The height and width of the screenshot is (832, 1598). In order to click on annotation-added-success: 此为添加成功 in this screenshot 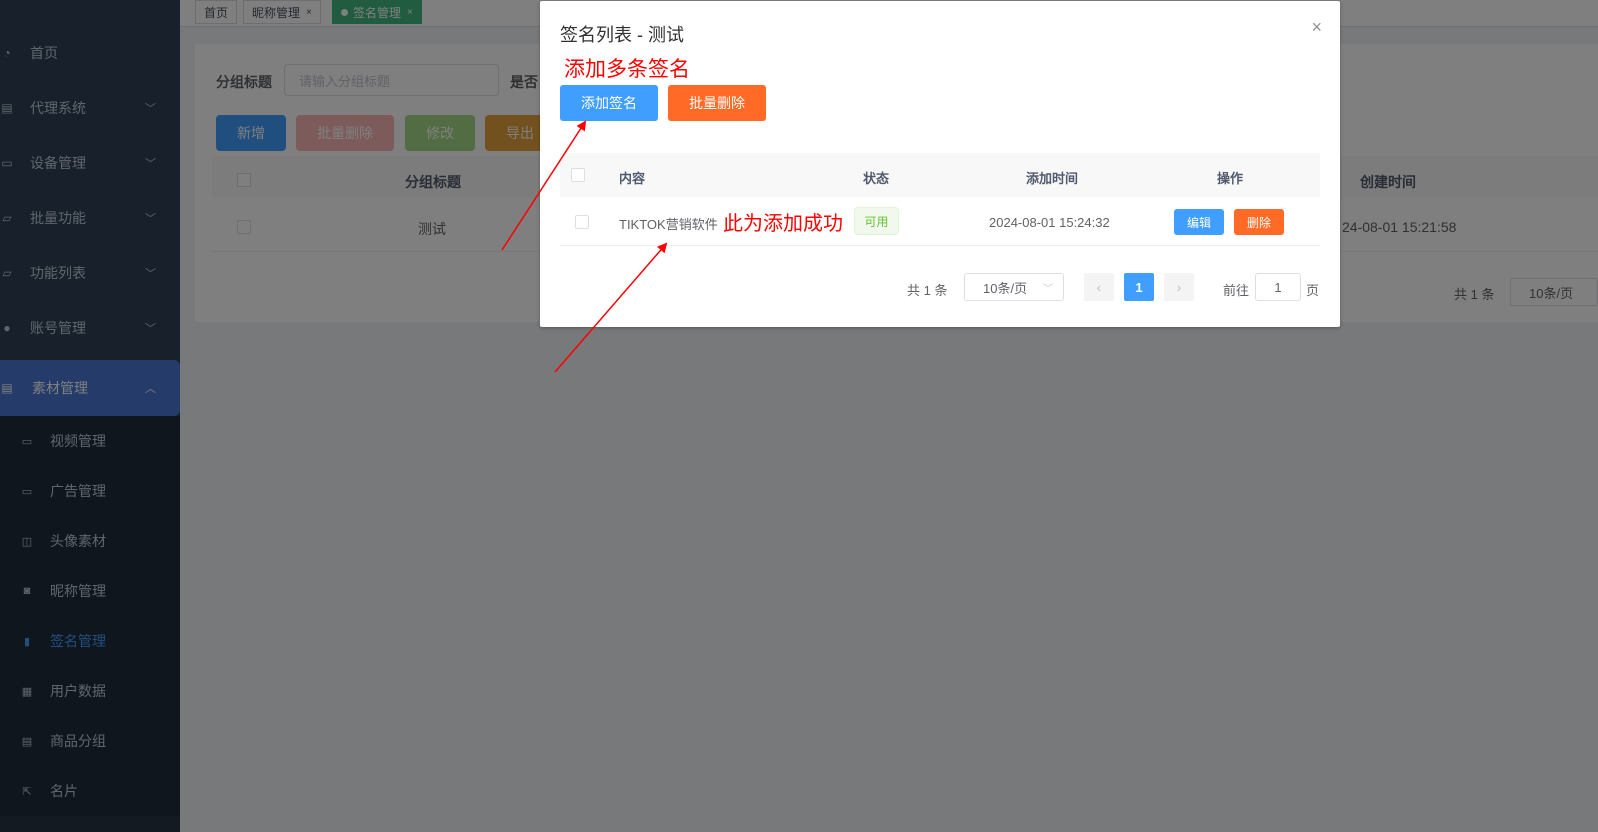, I will do `click(783, 224)`.